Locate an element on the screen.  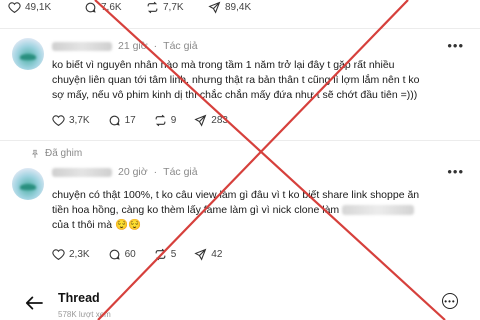
top-action-row: 49,1K 7,6K 7,7K 89,4K is located at coordinates (240, 10).